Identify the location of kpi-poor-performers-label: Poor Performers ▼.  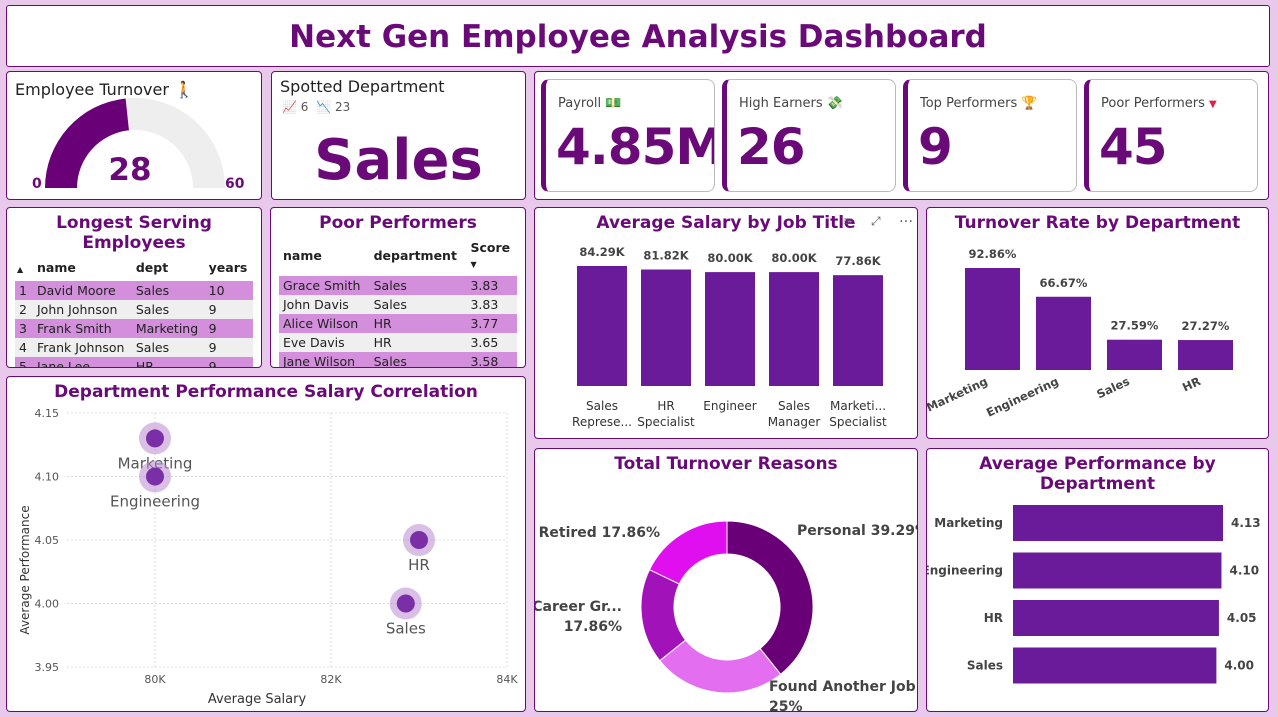
(1159, 103).